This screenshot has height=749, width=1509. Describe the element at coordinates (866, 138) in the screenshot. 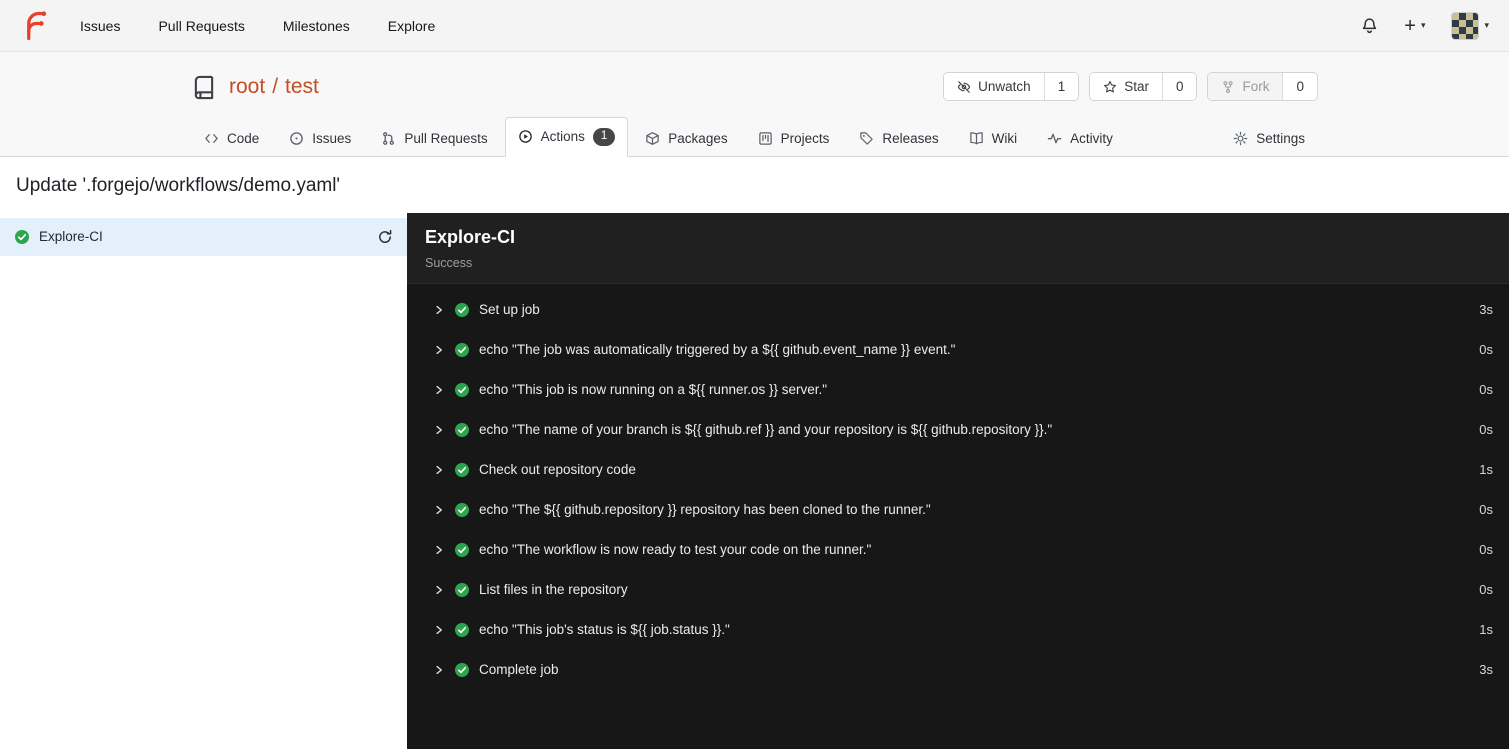

I see `tag-icon` at that location.